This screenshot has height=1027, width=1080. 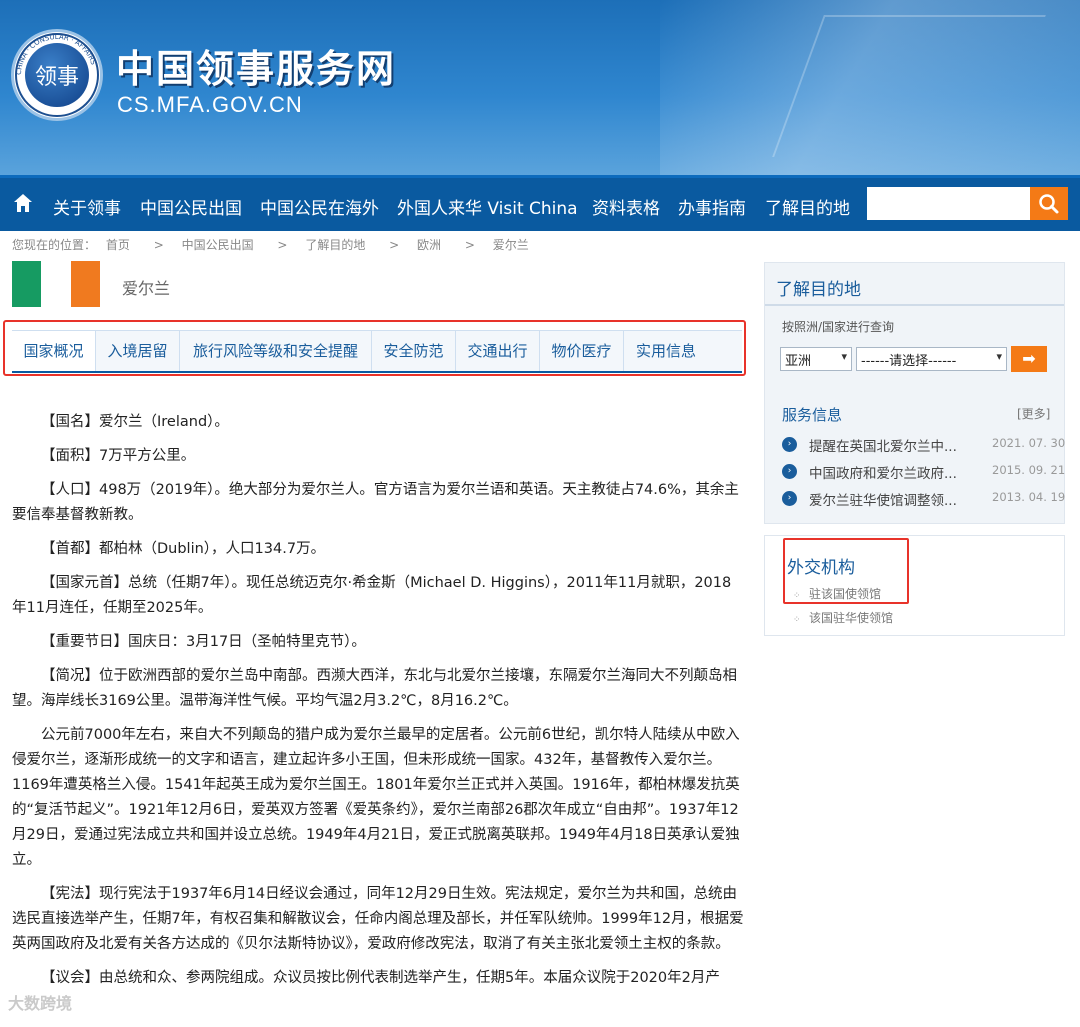 I want to click on service-info-title: 服务信息, so click(x=812, y=415).